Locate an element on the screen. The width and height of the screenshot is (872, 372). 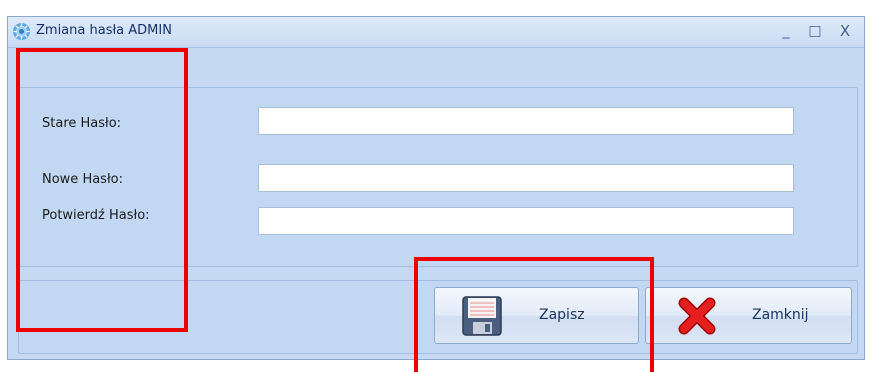
new-password-input is located at coordinates (526, 178).